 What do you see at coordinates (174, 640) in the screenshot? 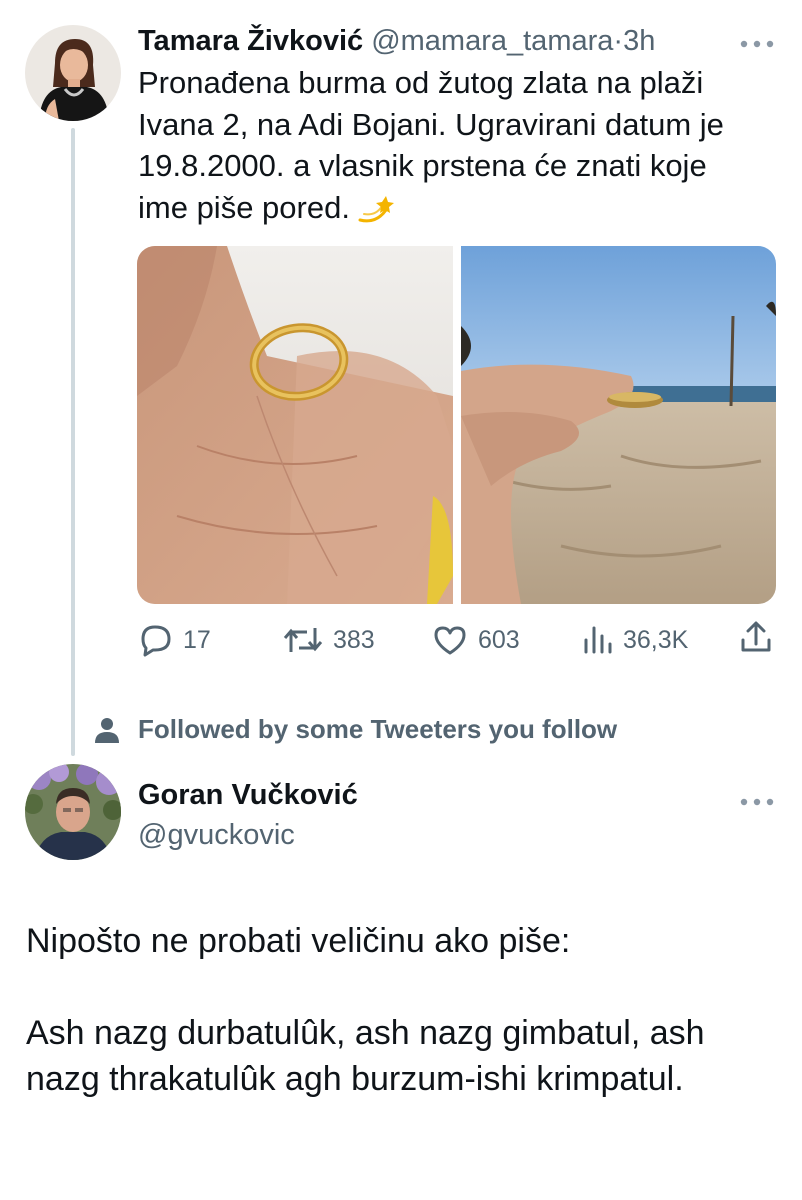
I see `reply-button: 17` at bounding box center [174, 640].